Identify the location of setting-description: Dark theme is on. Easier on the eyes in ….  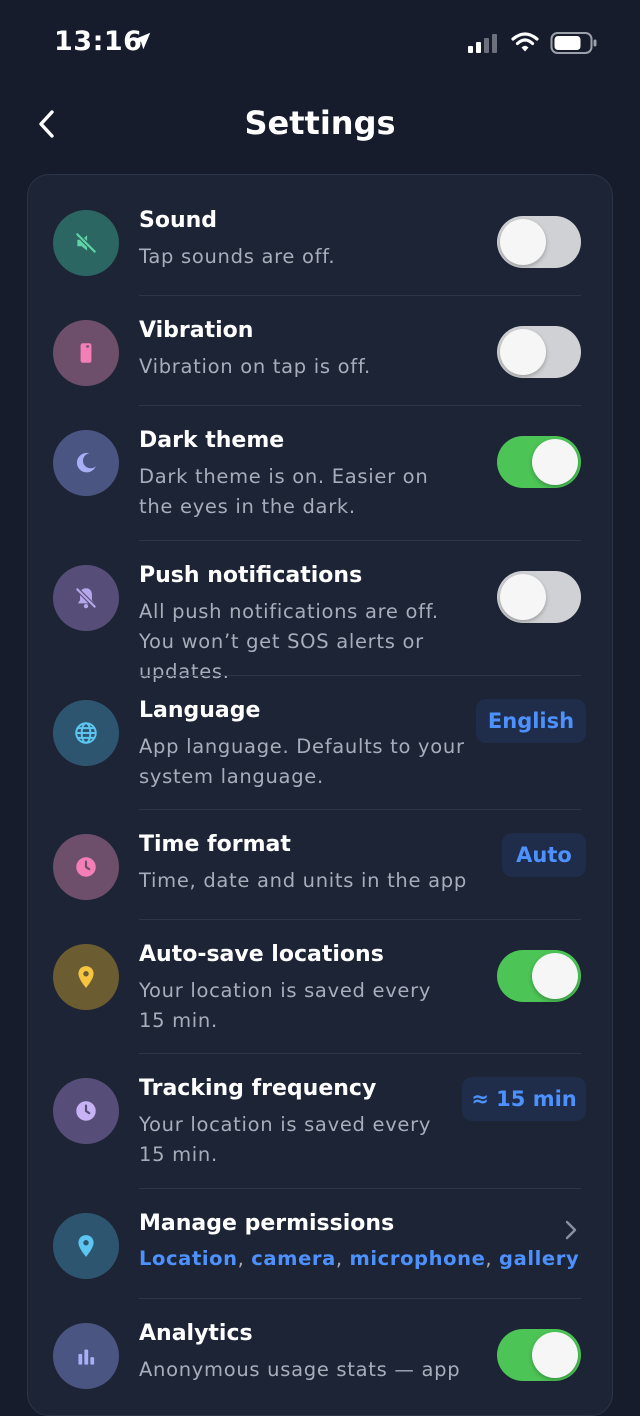
(284, 491).